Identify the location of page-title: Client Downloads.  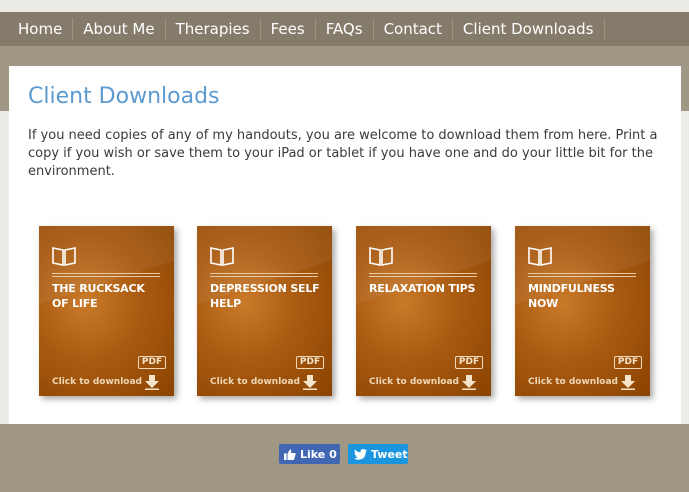
(124, 96).